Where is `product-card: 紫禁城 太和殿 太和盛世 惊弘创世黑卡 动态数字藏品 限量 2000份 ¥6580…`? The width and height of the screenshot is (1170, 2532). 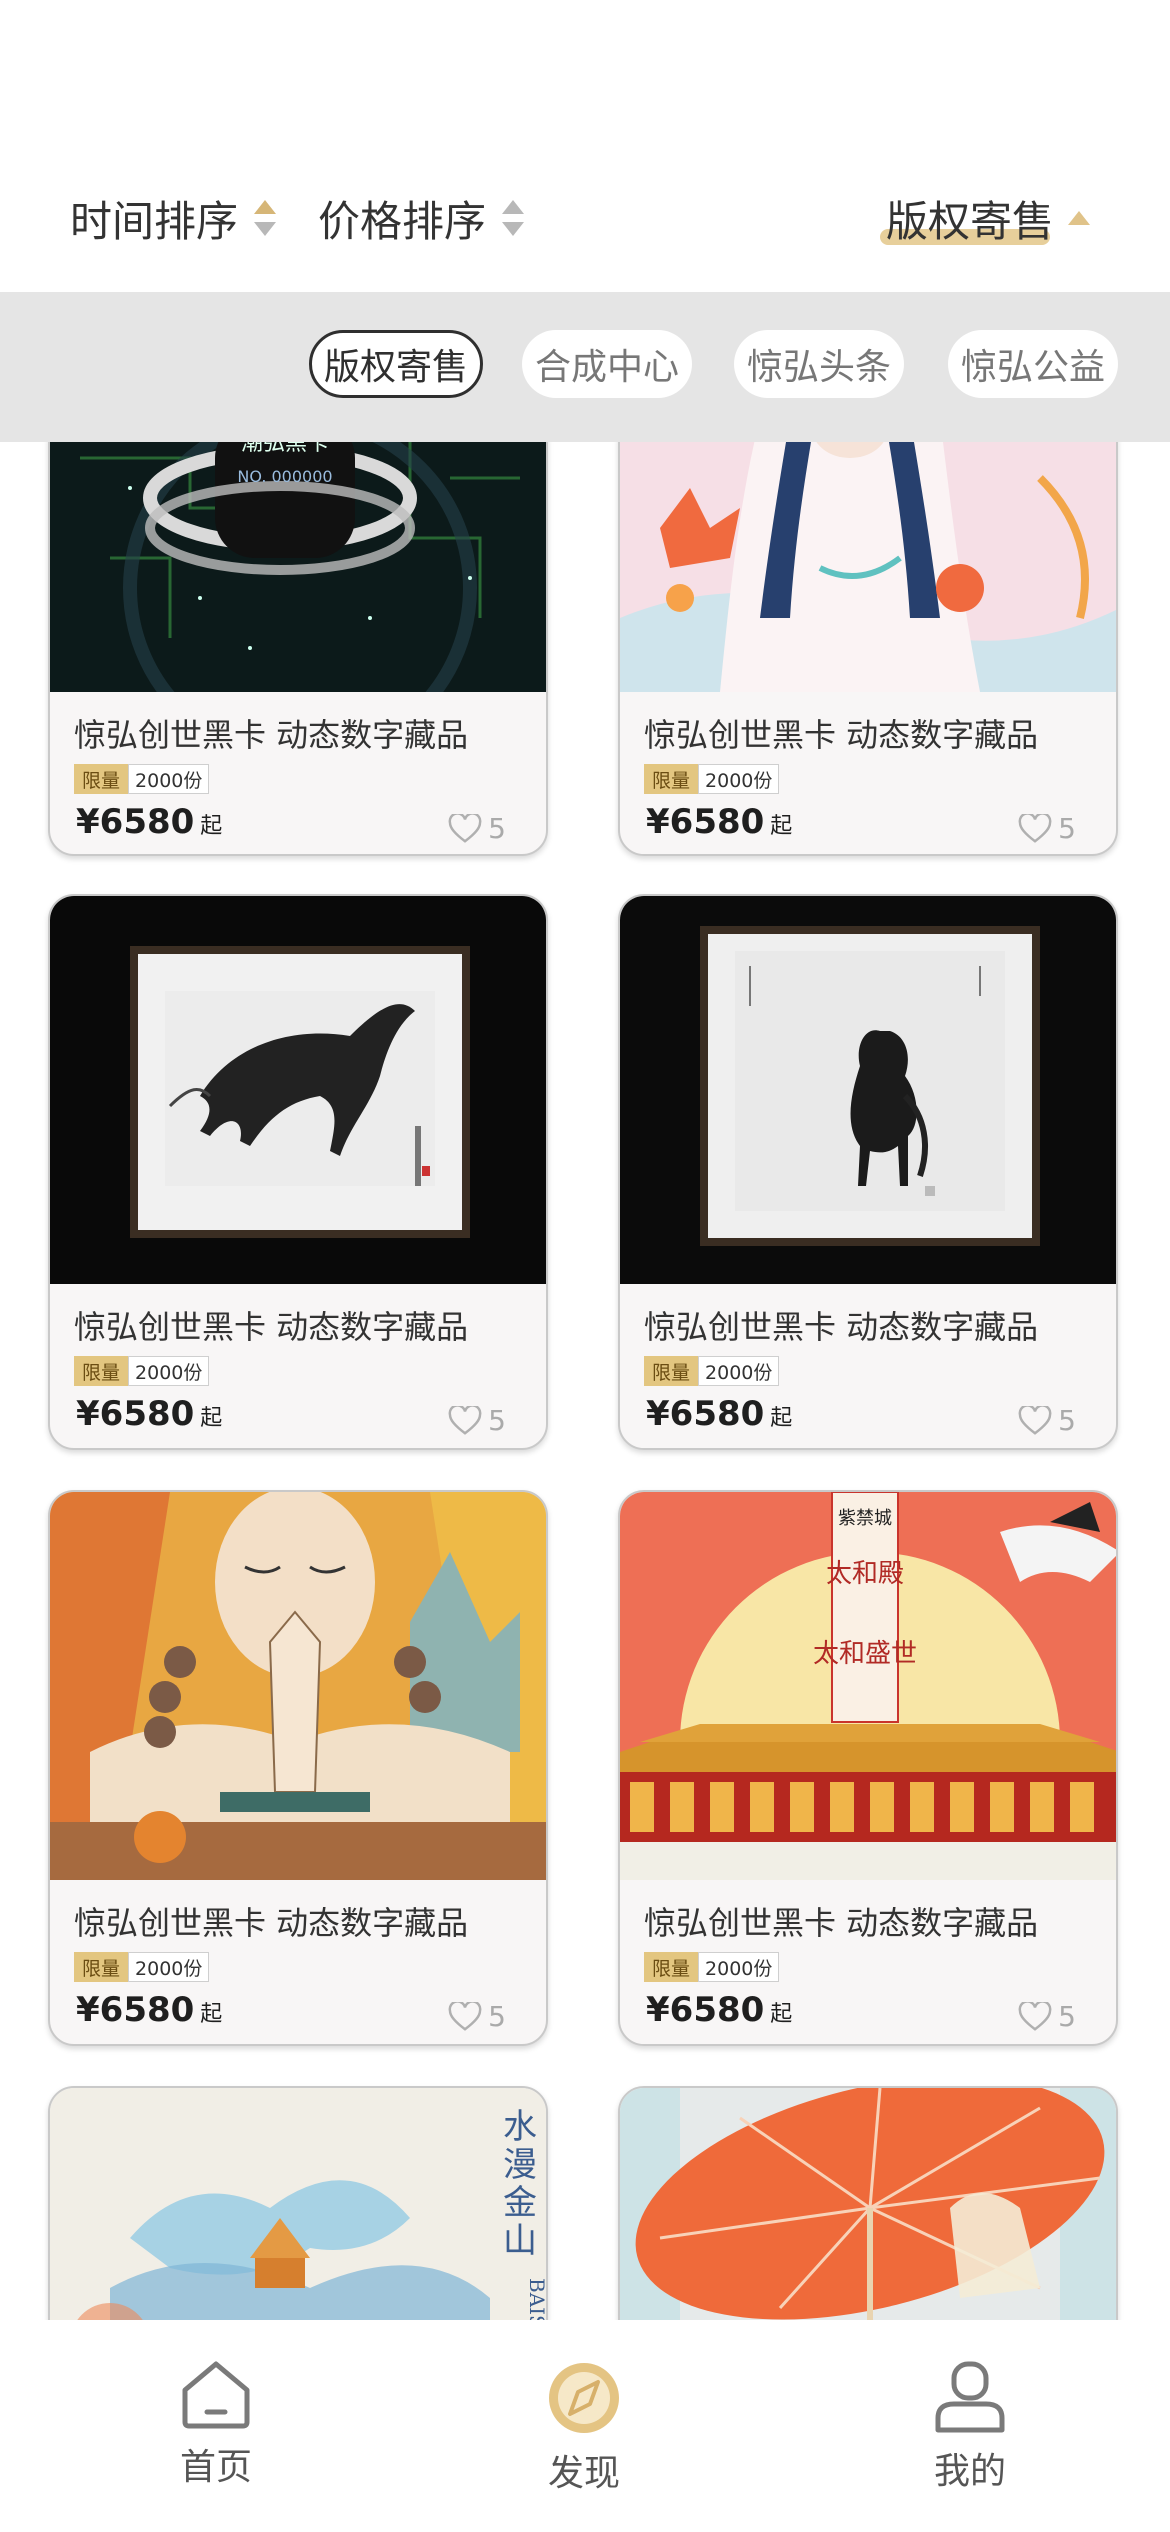
product-card: 紫禁城 太和殿 太和盛世 惊弘创世黑卡 动态数字藏品 限量 2000份 ¥6580… is located at coordinates (868, 1768).